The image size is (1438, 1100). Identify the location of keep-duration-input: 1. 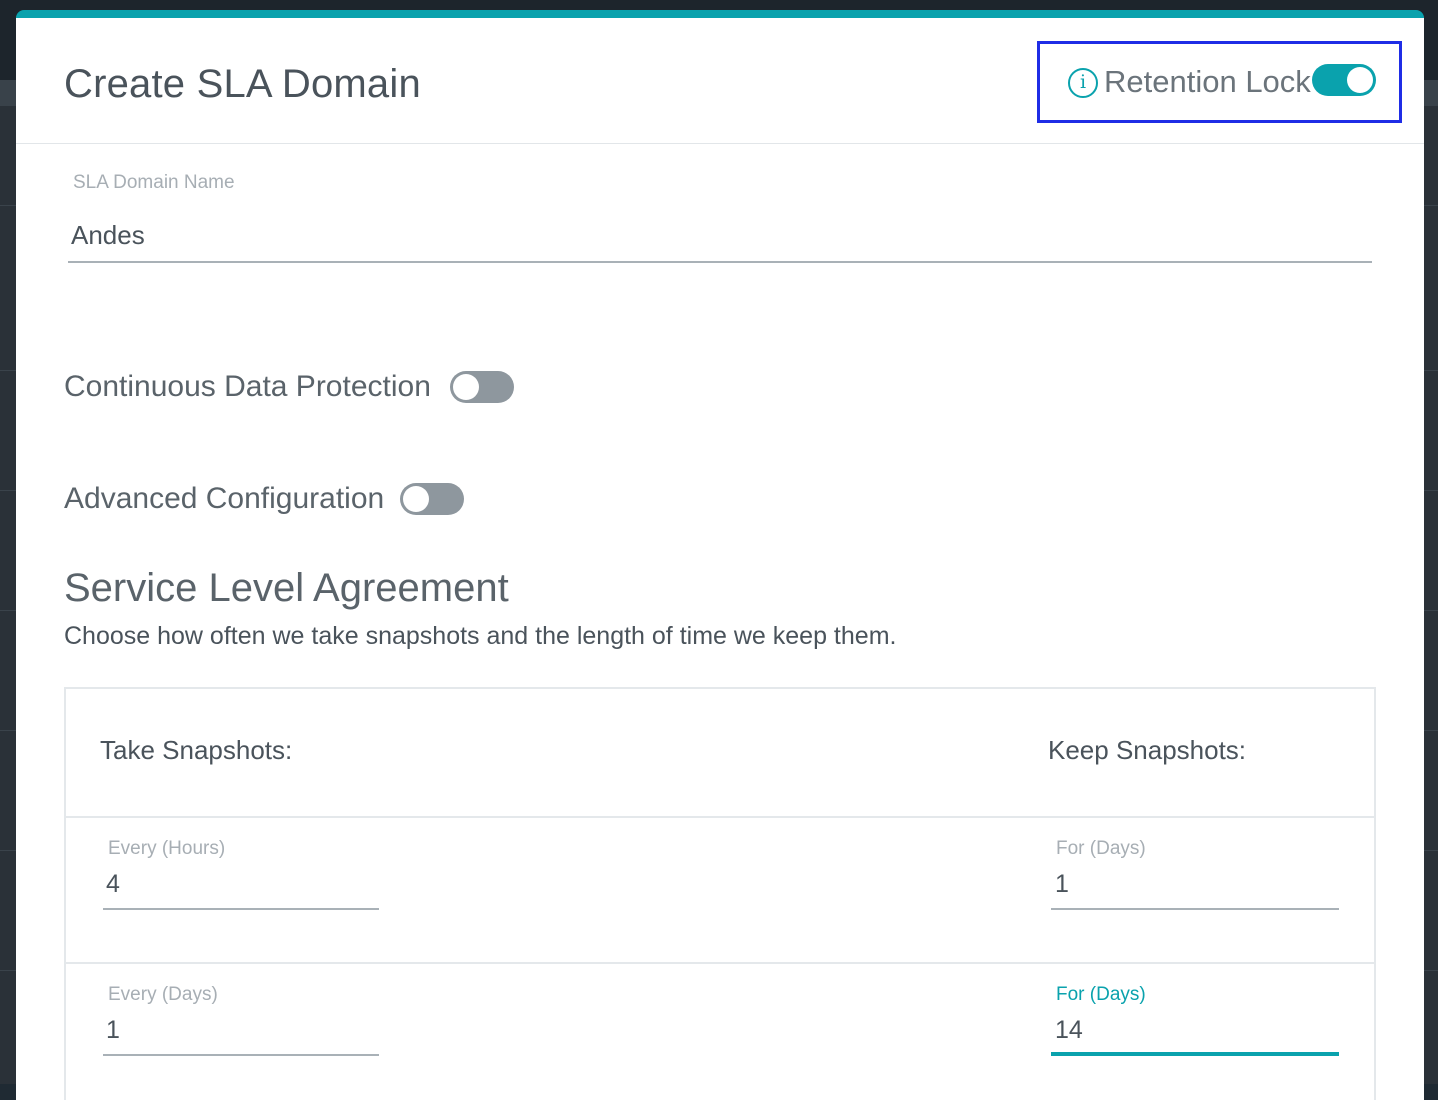
(1062, 884).